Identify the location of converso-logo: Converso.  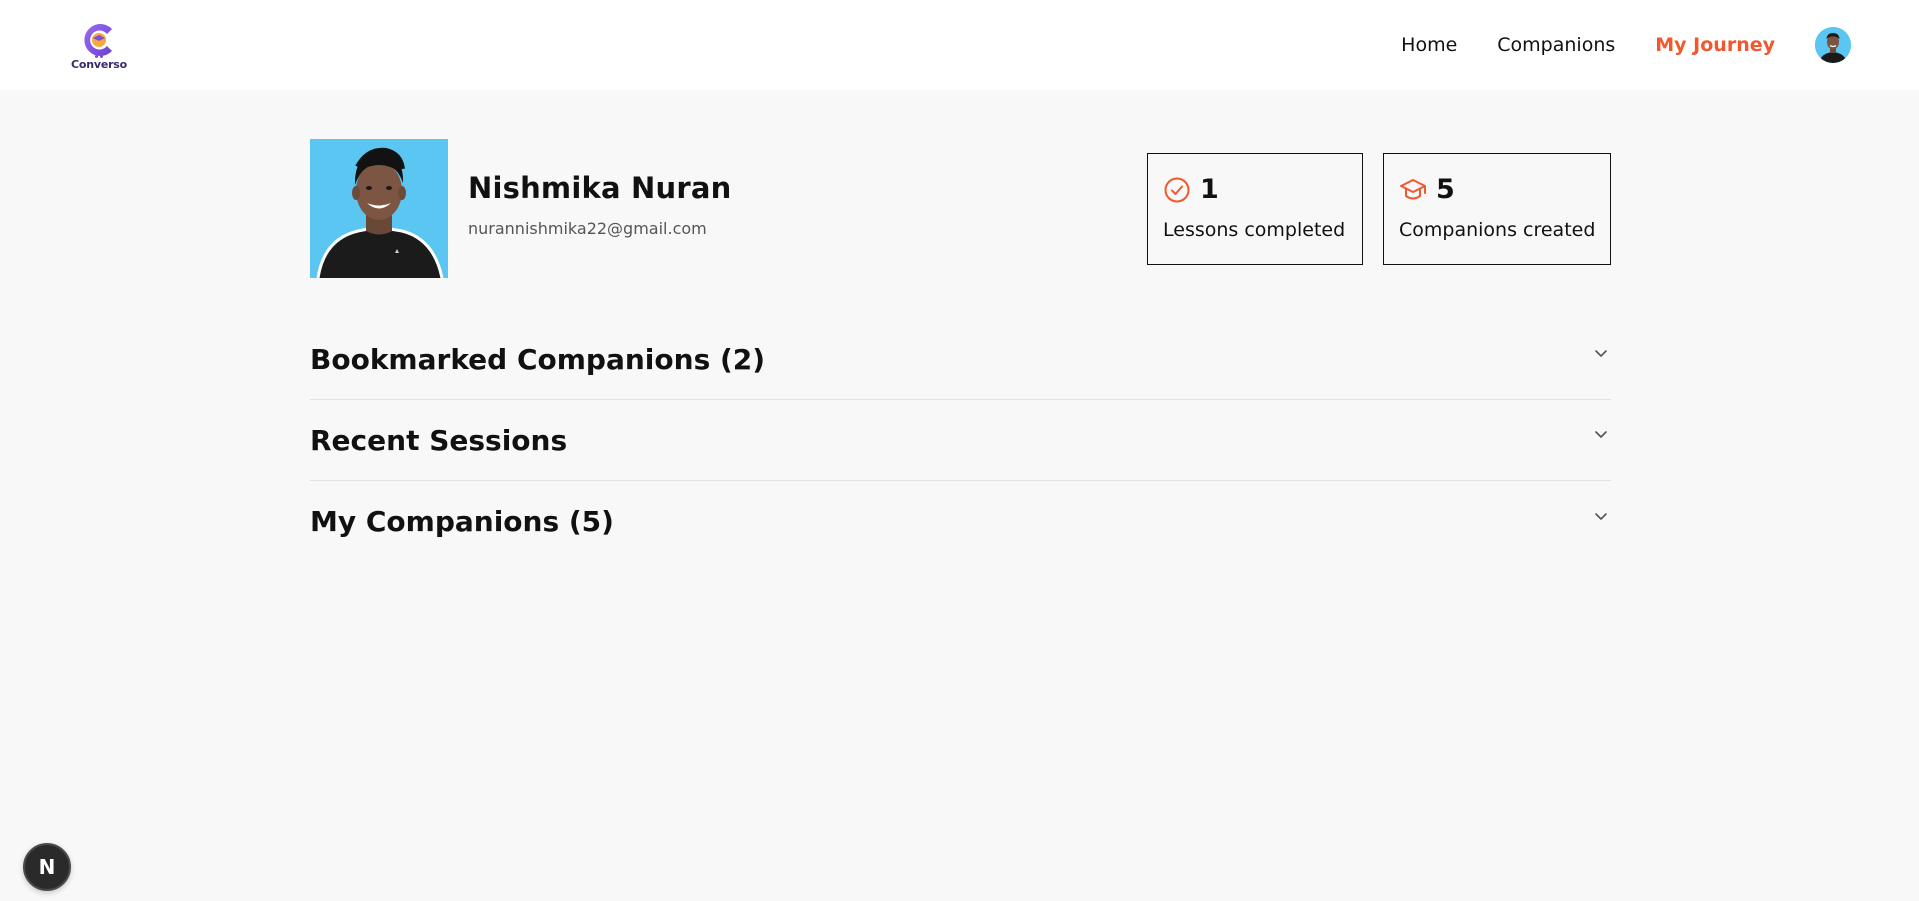
(99, 45).